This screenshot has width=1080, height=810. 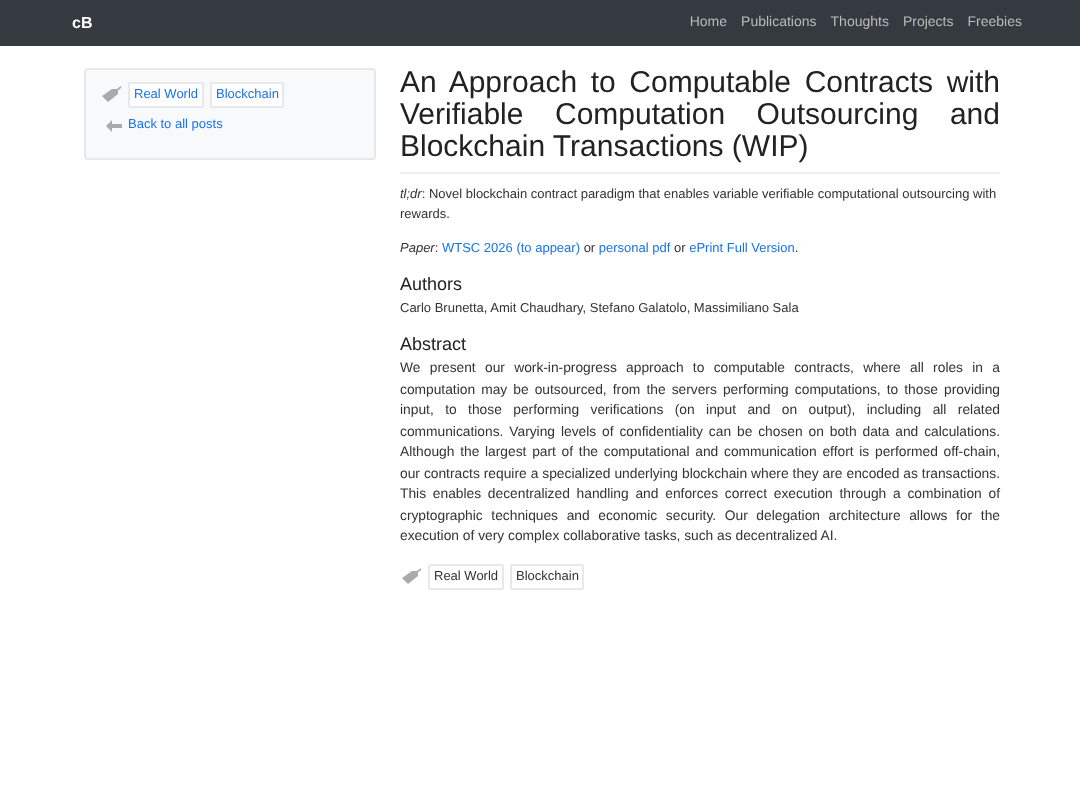 What do you see at coordinates (434, 344) in the screenshot?
I see `abstract-heading: Abstract` at bounding box center [434, 344].